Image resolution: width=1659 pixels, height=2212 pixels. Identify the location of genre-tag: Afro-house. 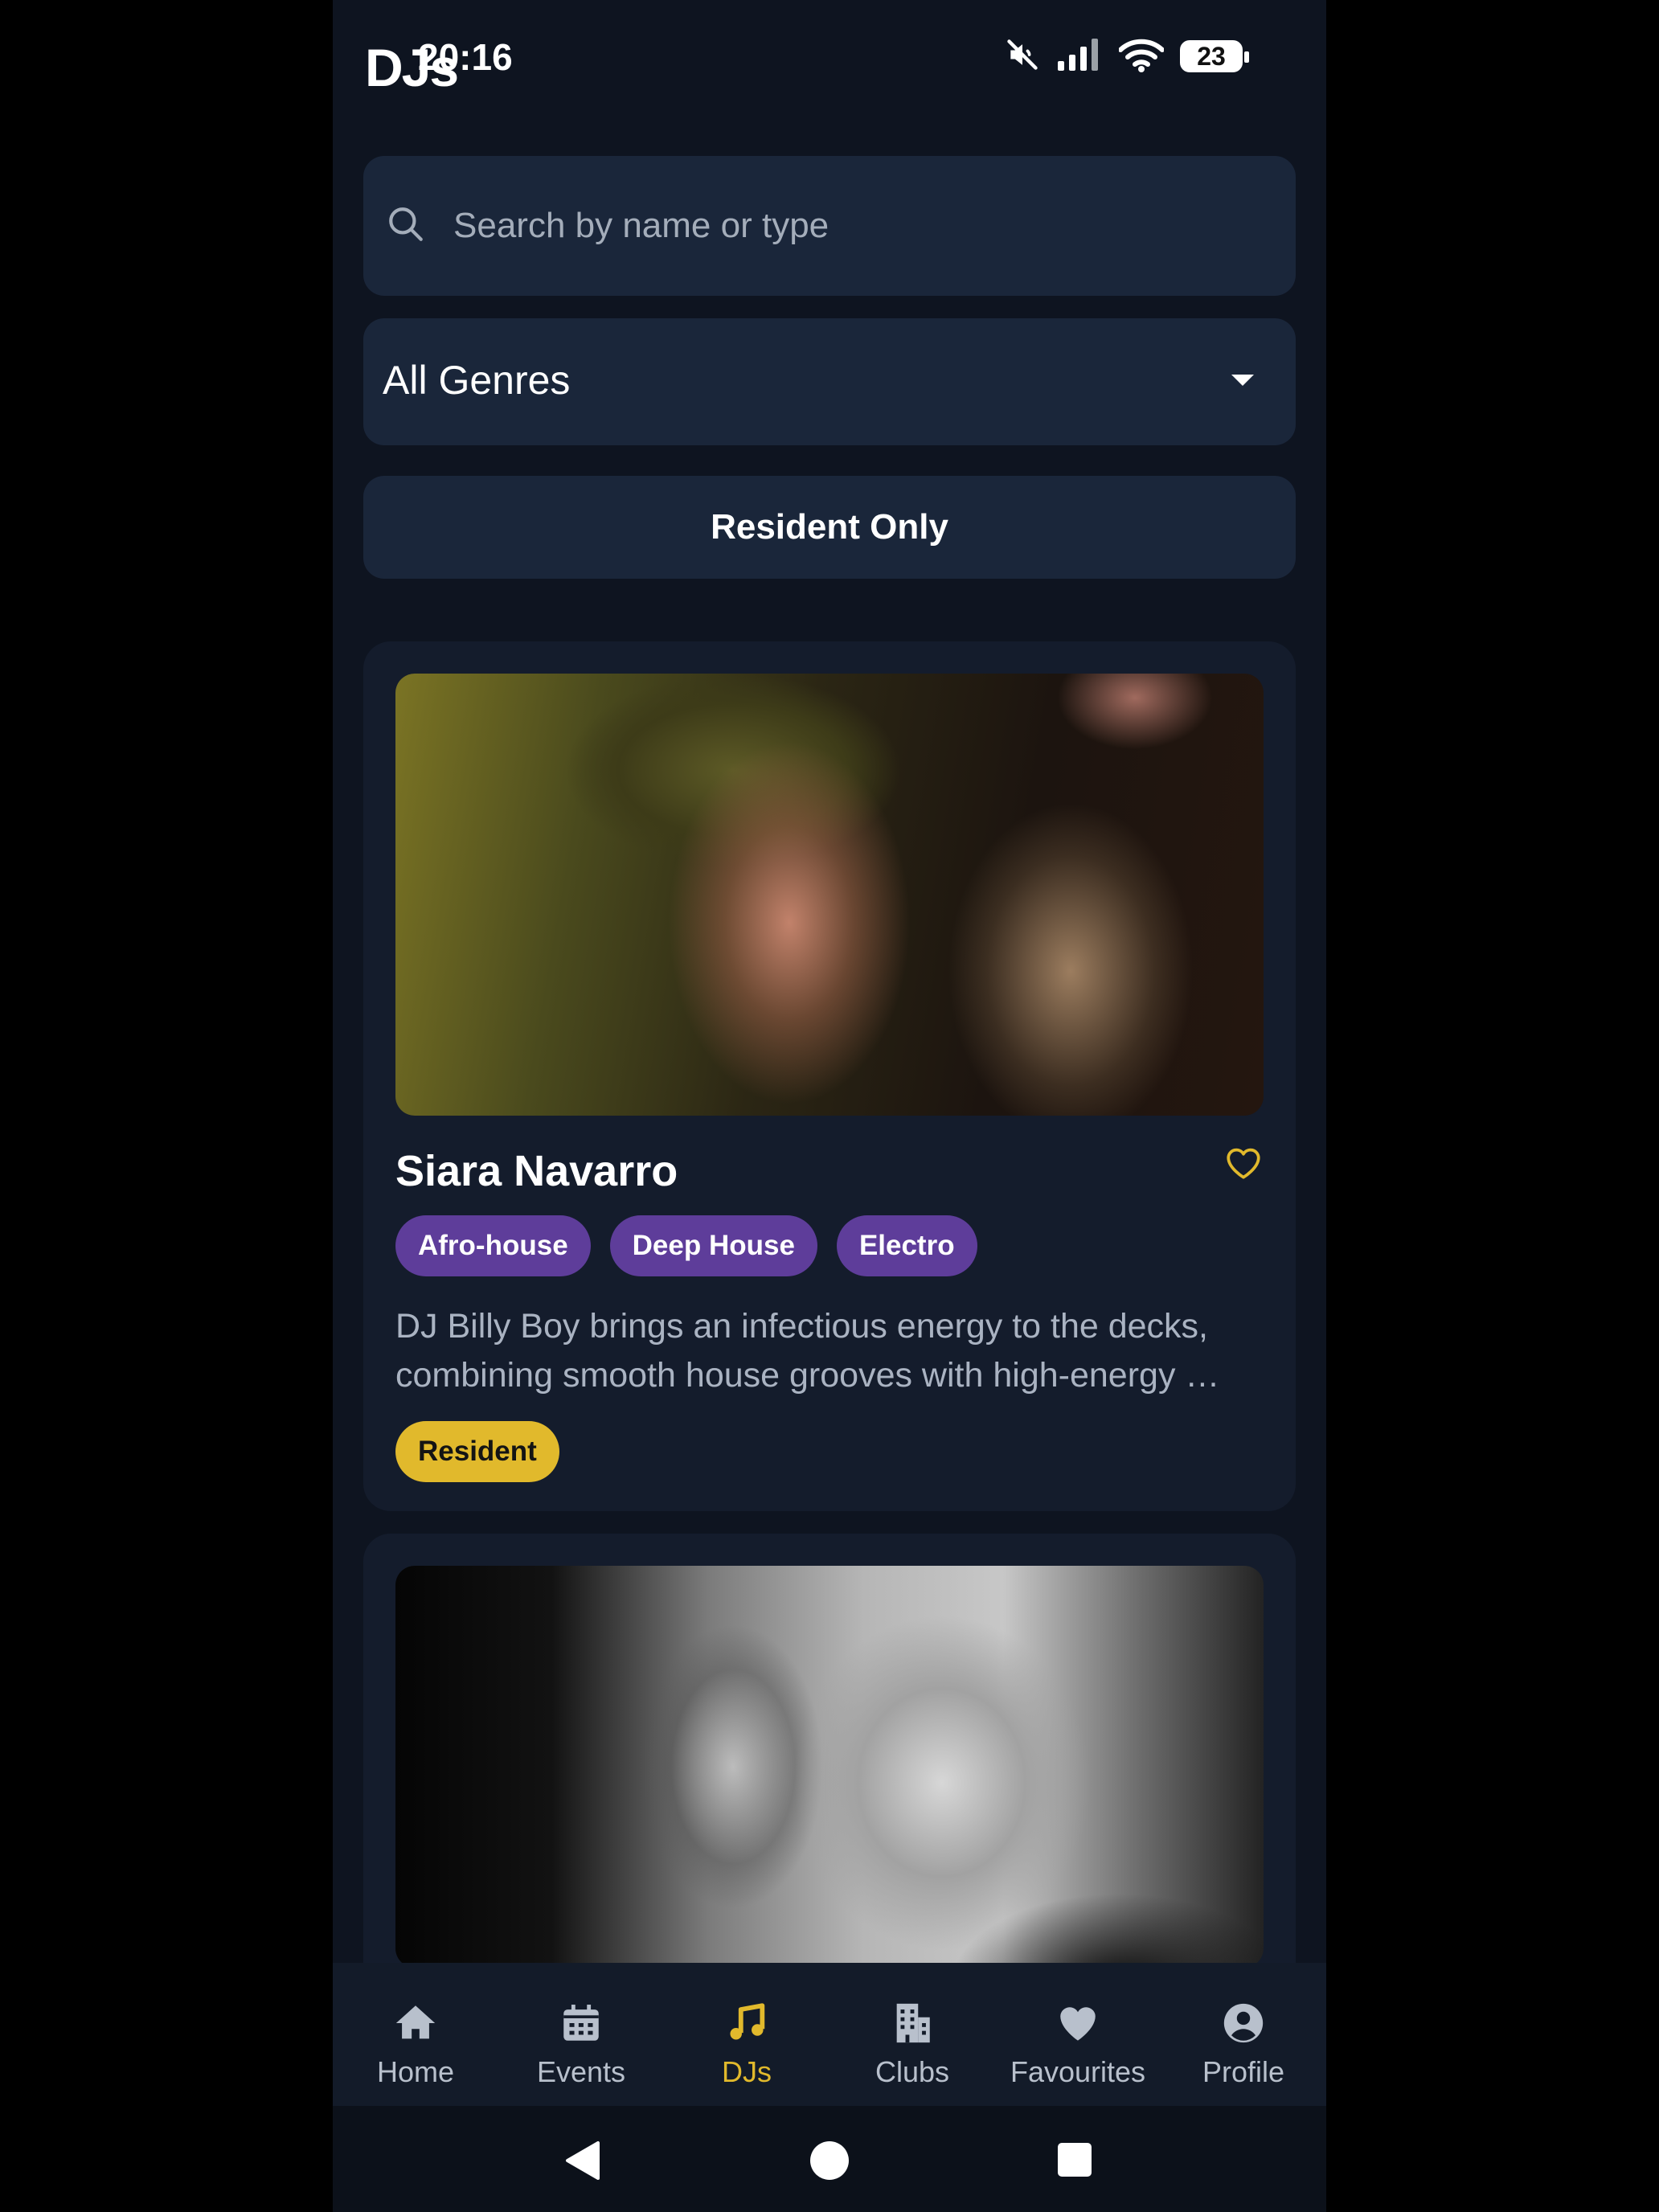
(493, 1245).